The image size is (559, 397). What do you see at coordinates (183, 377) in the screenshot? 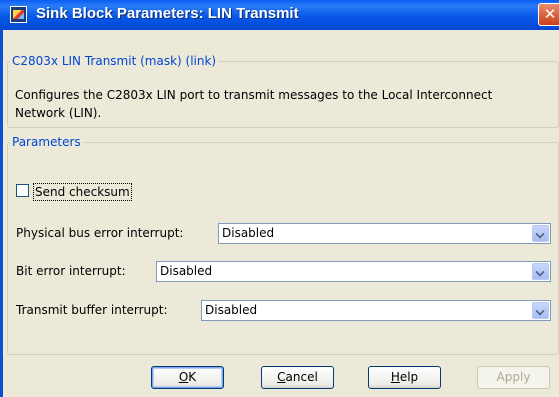
I see `ok-mnemonic: O` at bounding box center [183, 377].